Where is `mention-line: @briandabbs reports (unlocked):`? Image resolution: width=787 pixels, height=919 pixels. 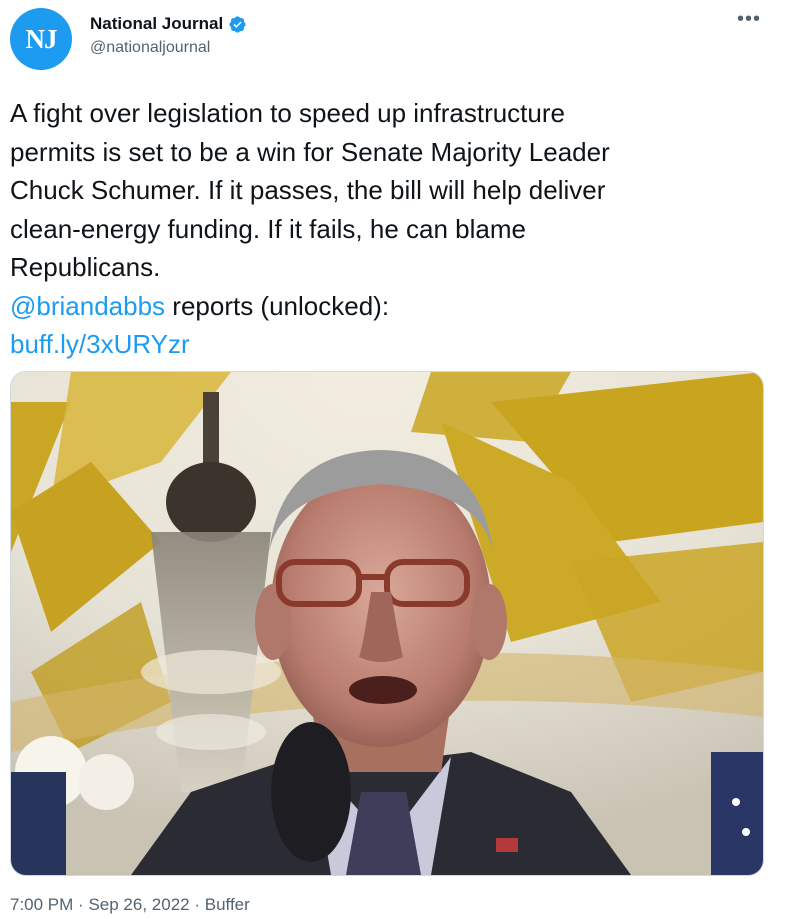
mention-line: @briandabbs reports (unlocked): is located at coordinates (390, 306).